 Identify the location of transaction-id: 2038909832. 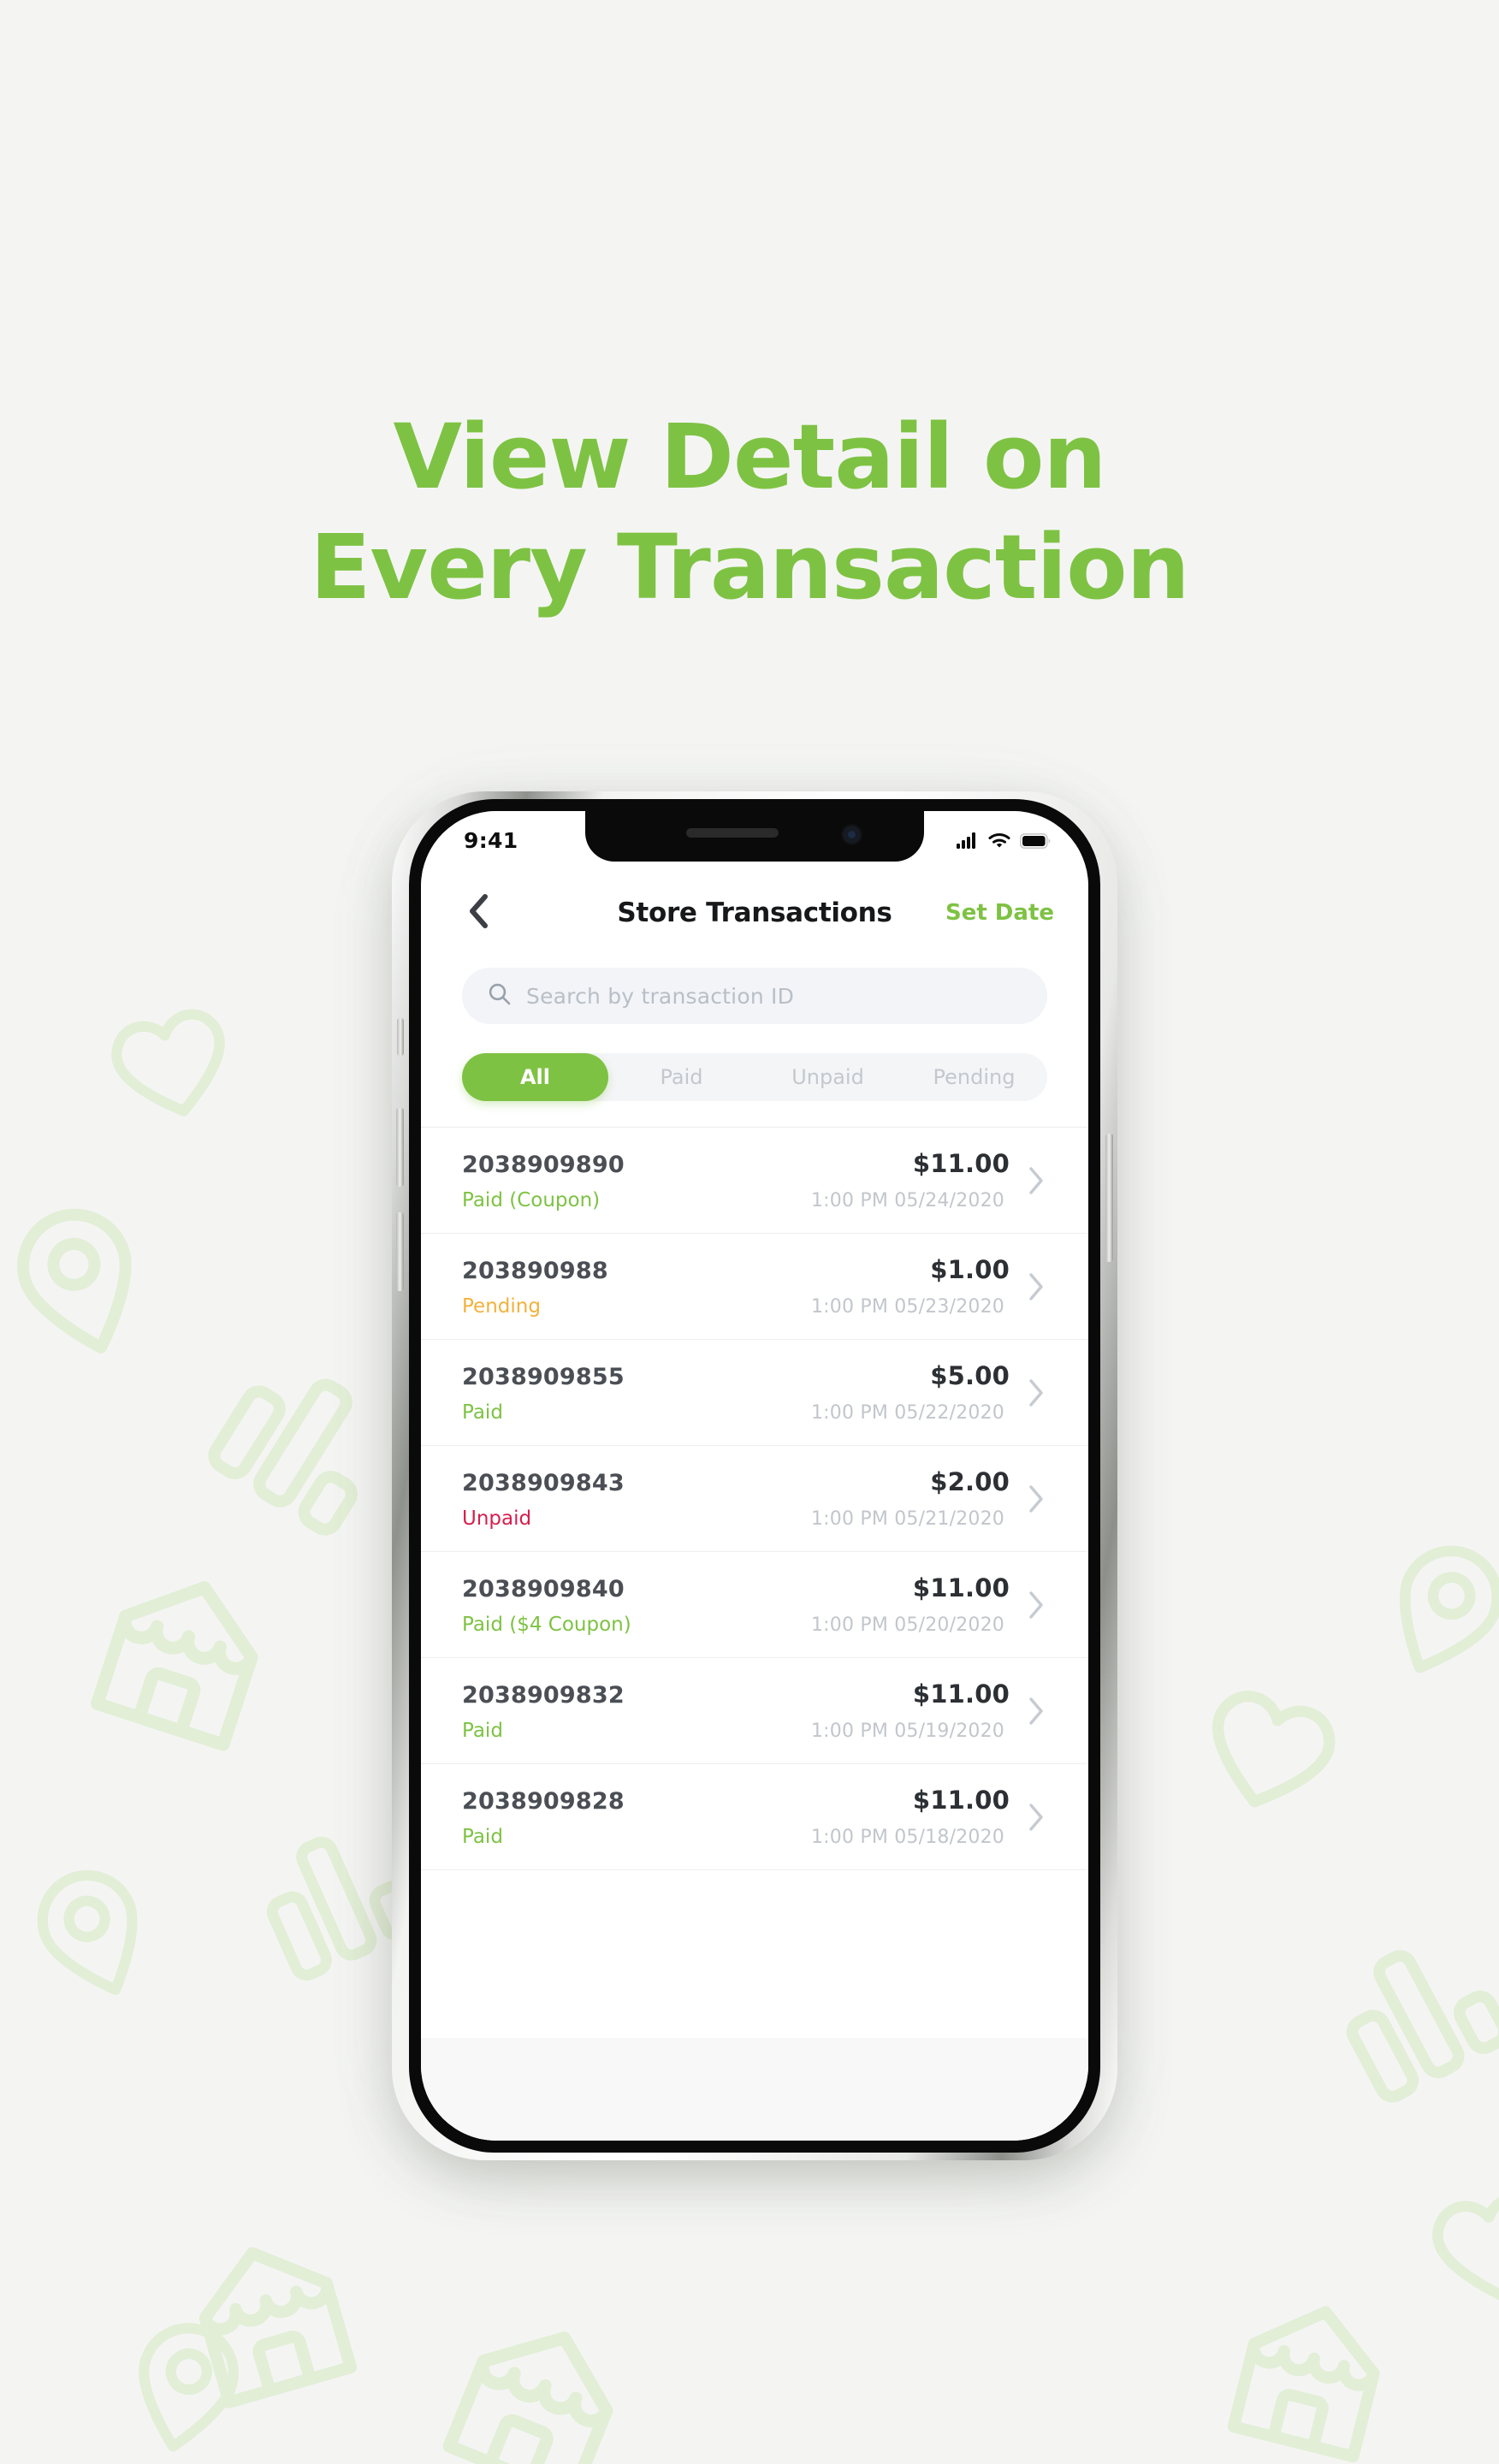
(543, 1695).